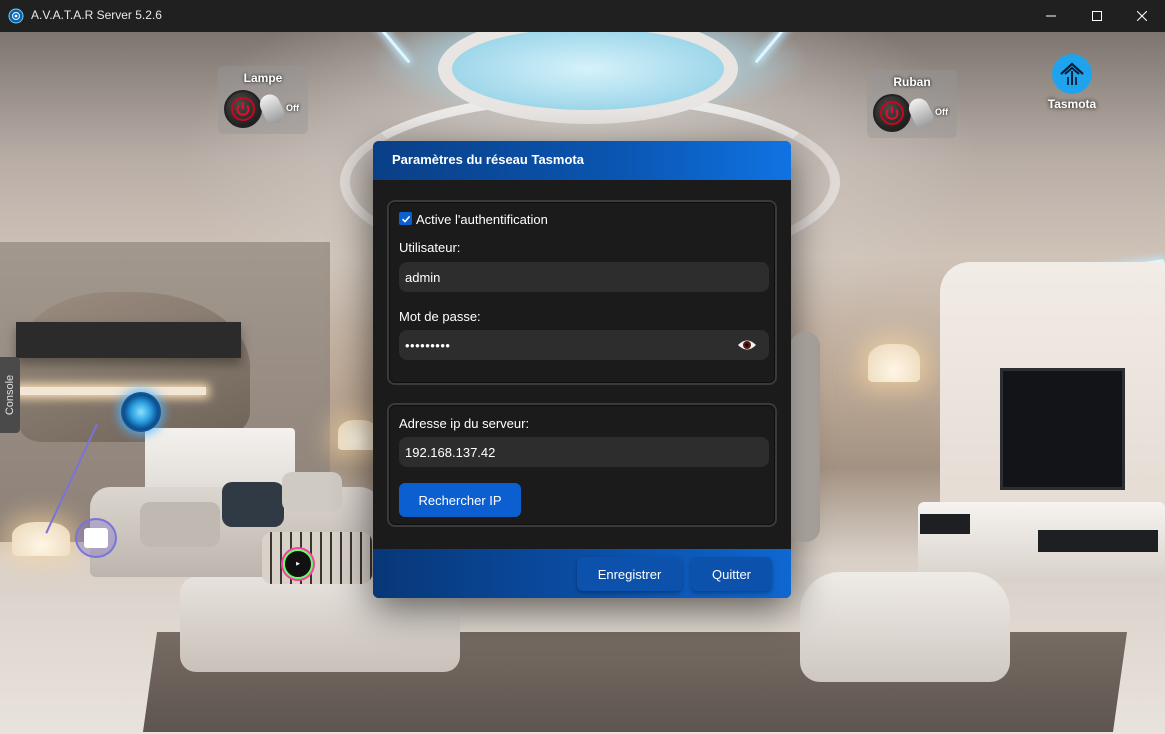  Describe the element at coordinates (111, 391) in the screenshot. I see `lit-shelf` at that location.